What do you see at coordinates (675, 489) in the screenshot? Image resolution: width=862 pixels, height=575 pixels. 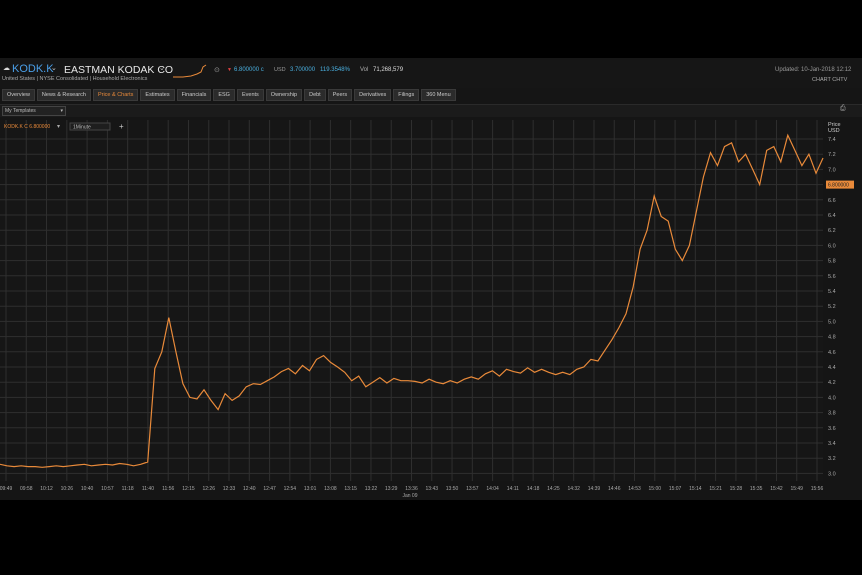 I see `x-tick-label: 15:07` at bounding box center [675, 489].